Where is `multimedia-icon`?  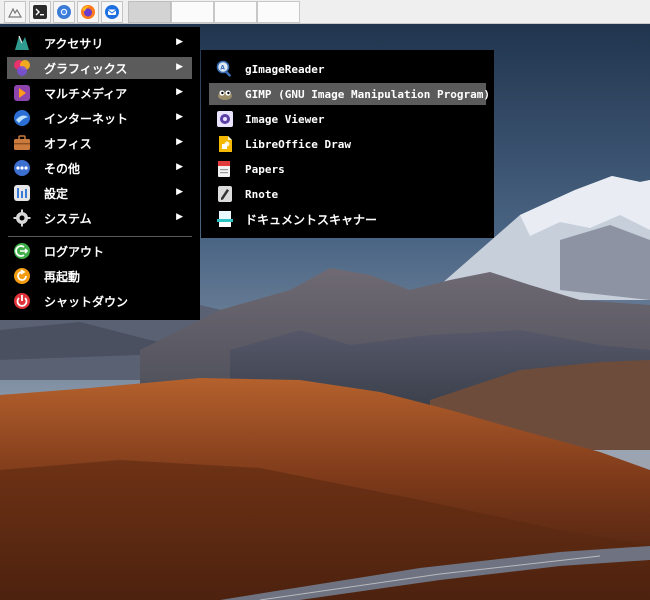
multimedia-icon is located at coordinates (22, 93).